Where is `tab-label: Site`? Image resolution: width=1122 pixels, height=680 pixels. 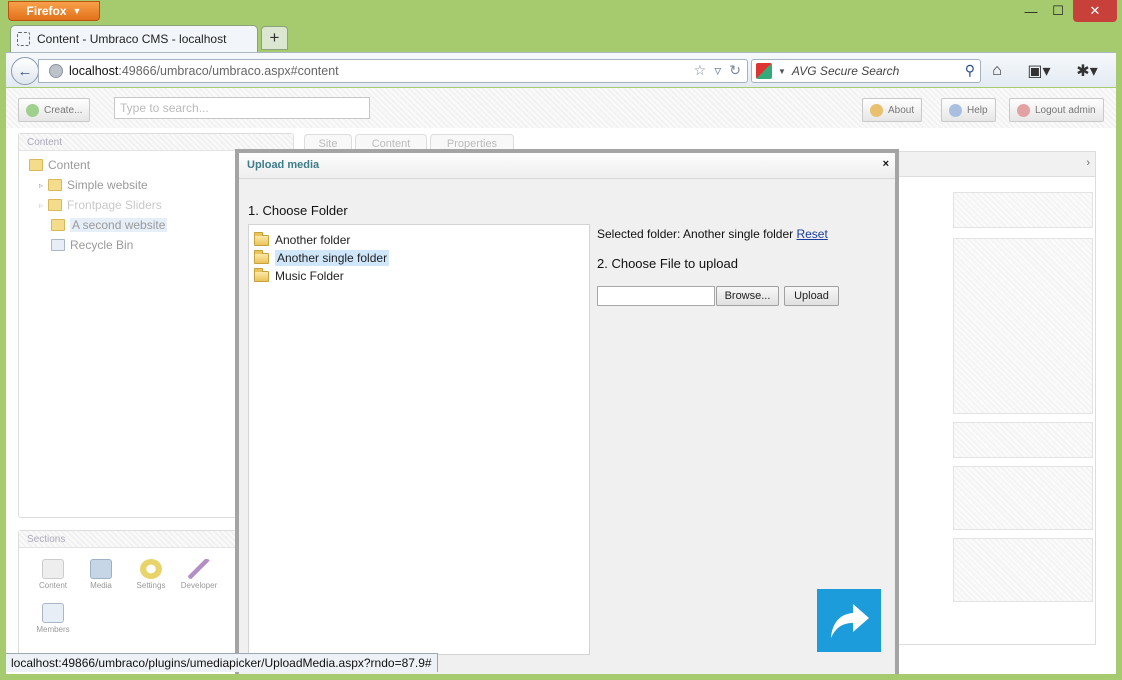 tab-label: Site is located at coordinates (328, 143).